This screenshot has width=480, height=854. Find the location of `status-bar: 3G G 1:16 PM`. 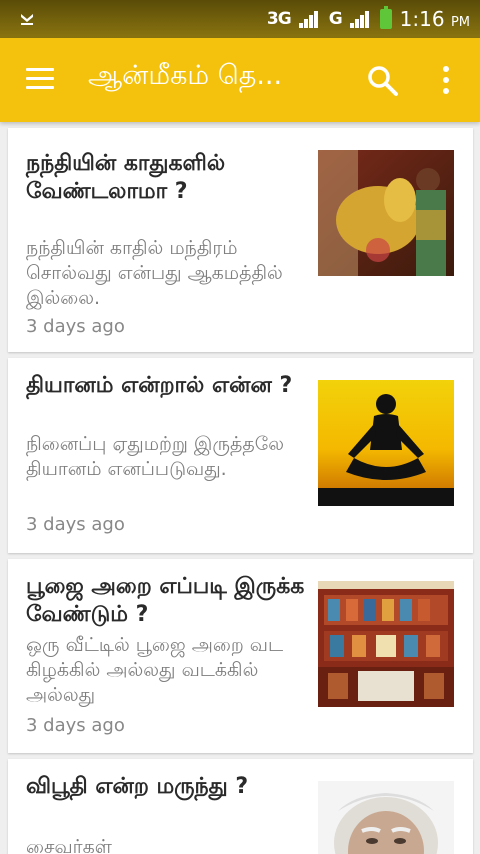

status-bar: 3G G 1:16 PM is located at coordinates (240, 19).